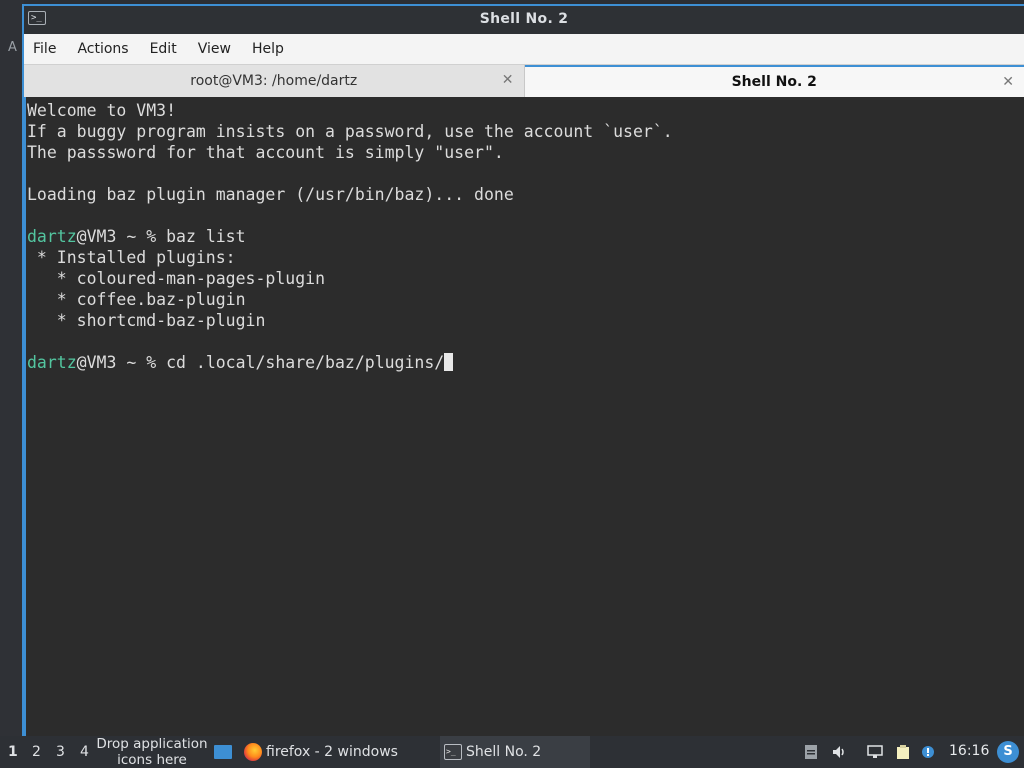 The height and width of the screenshot is (768, 1024). Describe the element at coordinates (176, 278) in the screenshot. I see `terminal-line: * coloured-man-pages-plugin` at that location.